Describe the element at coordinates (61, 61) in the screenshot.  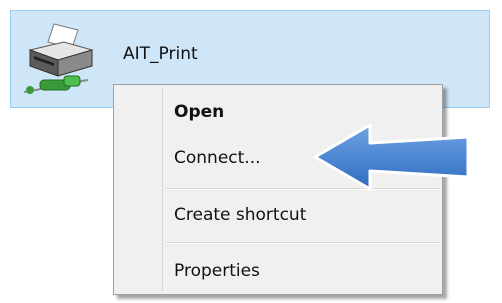
I see `network-printer-icon` at that location.